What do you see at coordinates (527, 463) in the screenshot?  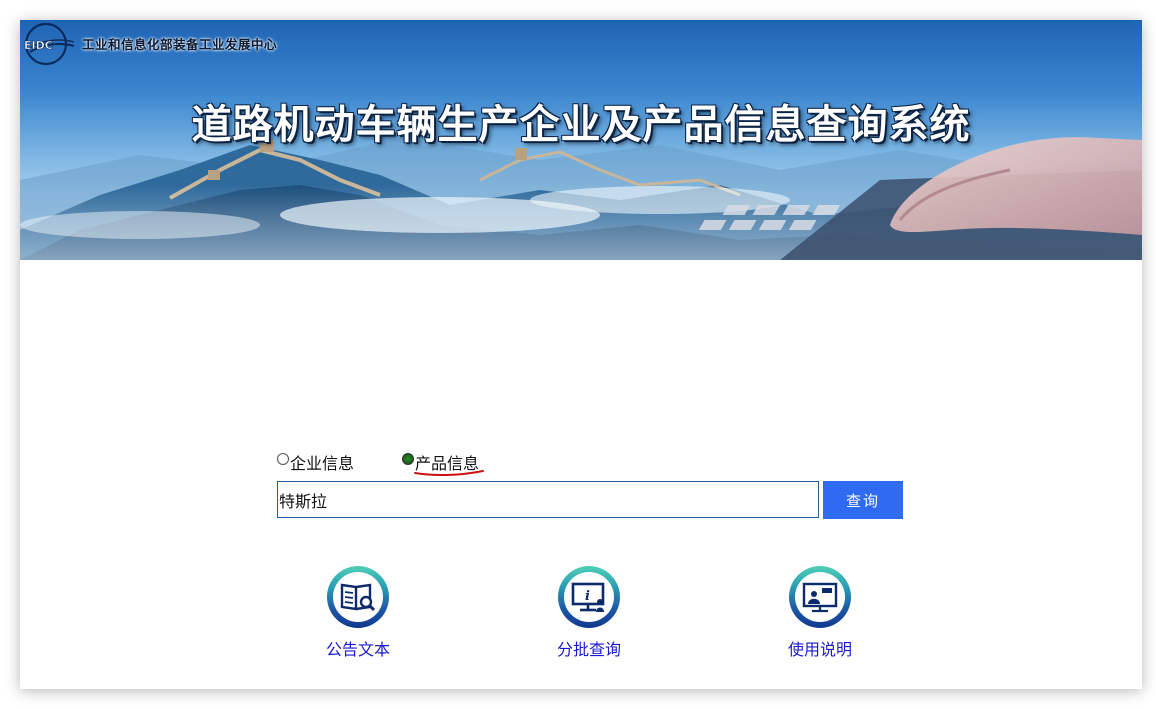 I see `query-type-radio-group: 企业信息 产品信息` at bounding box center [527, 463].